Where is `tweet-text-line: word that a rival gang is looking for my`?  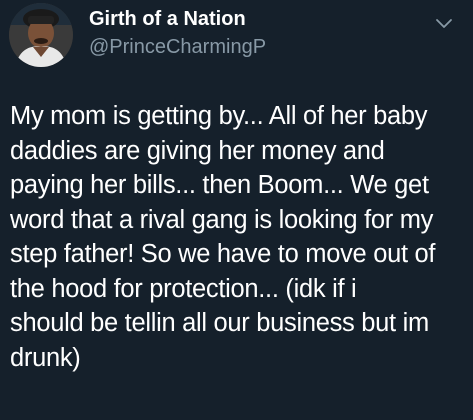 tweet-text-line: word that a rival gang is looking for my is located at coordinates (222, 219).